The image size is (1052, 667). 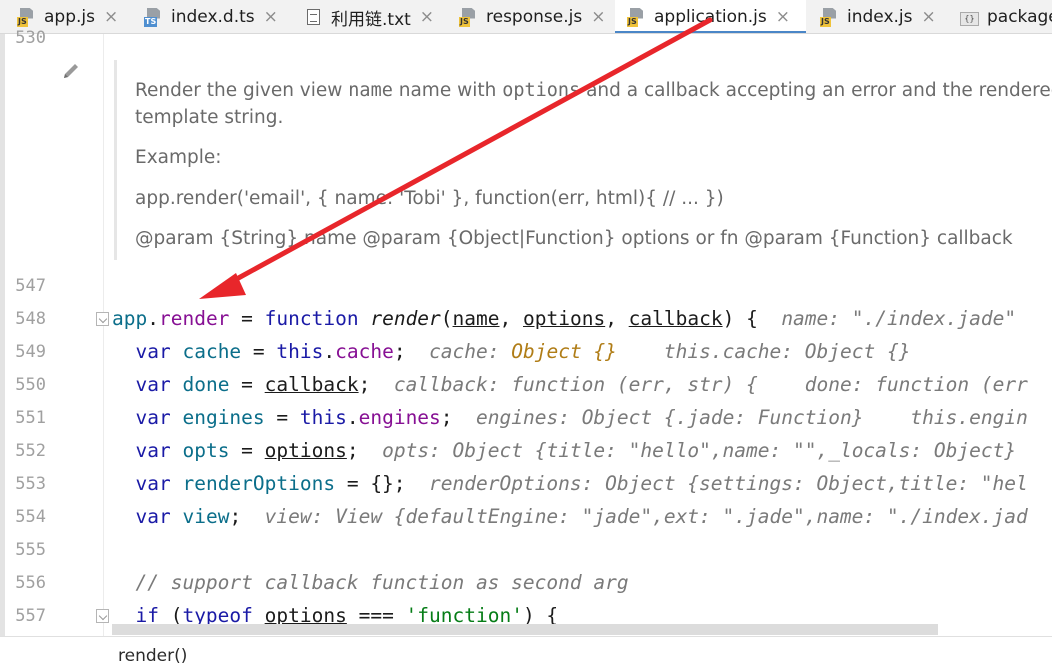 I want to click on tab-label: app.js, so click(x=69, y=17).